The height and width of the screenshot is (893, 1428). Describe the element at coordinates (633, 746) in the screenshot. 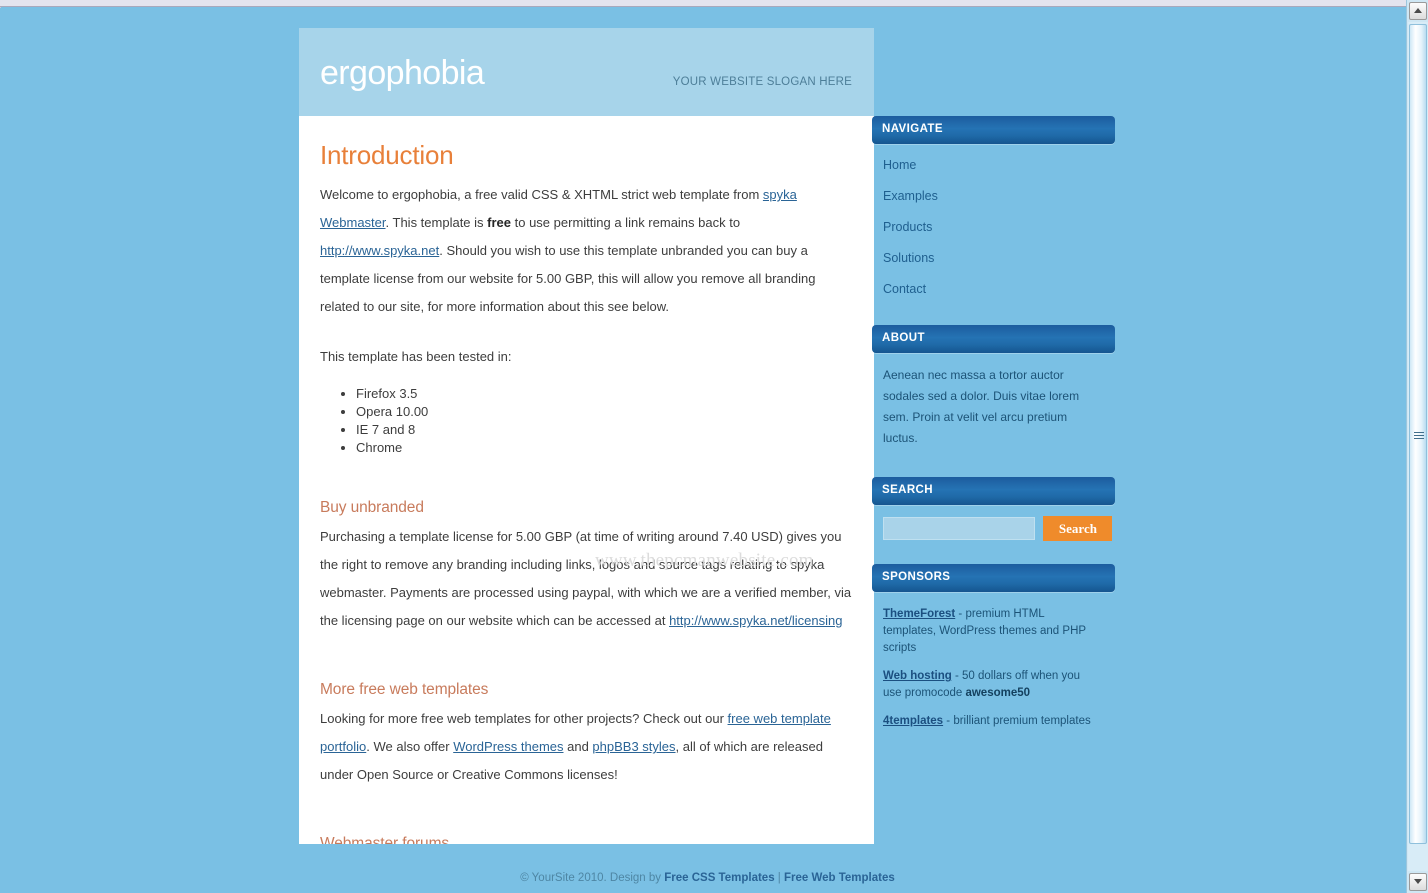

I see `link-phpbb3-styles: phpBB3 styles` at that location.